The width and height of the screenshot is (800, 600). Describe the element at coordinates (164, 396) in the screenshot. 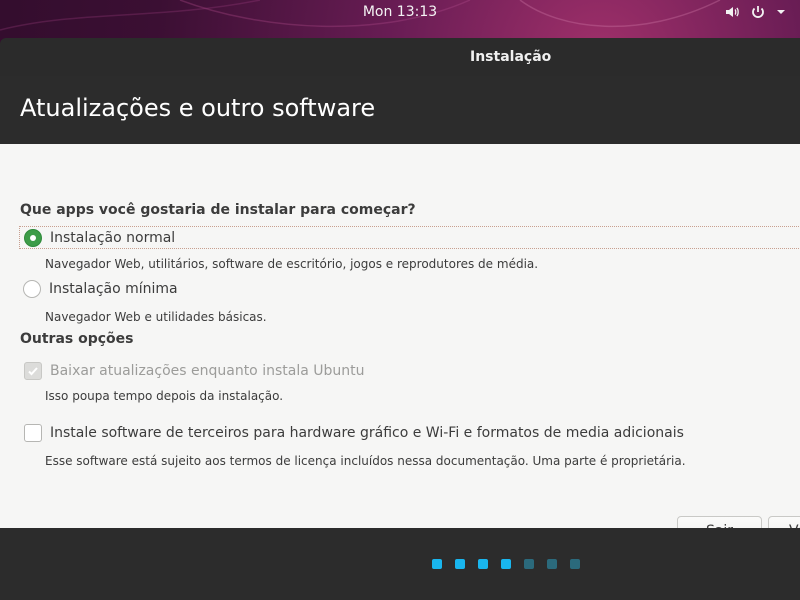

I see `download-updates-description: Isso poupa tempo depois da instalação.` at that location.